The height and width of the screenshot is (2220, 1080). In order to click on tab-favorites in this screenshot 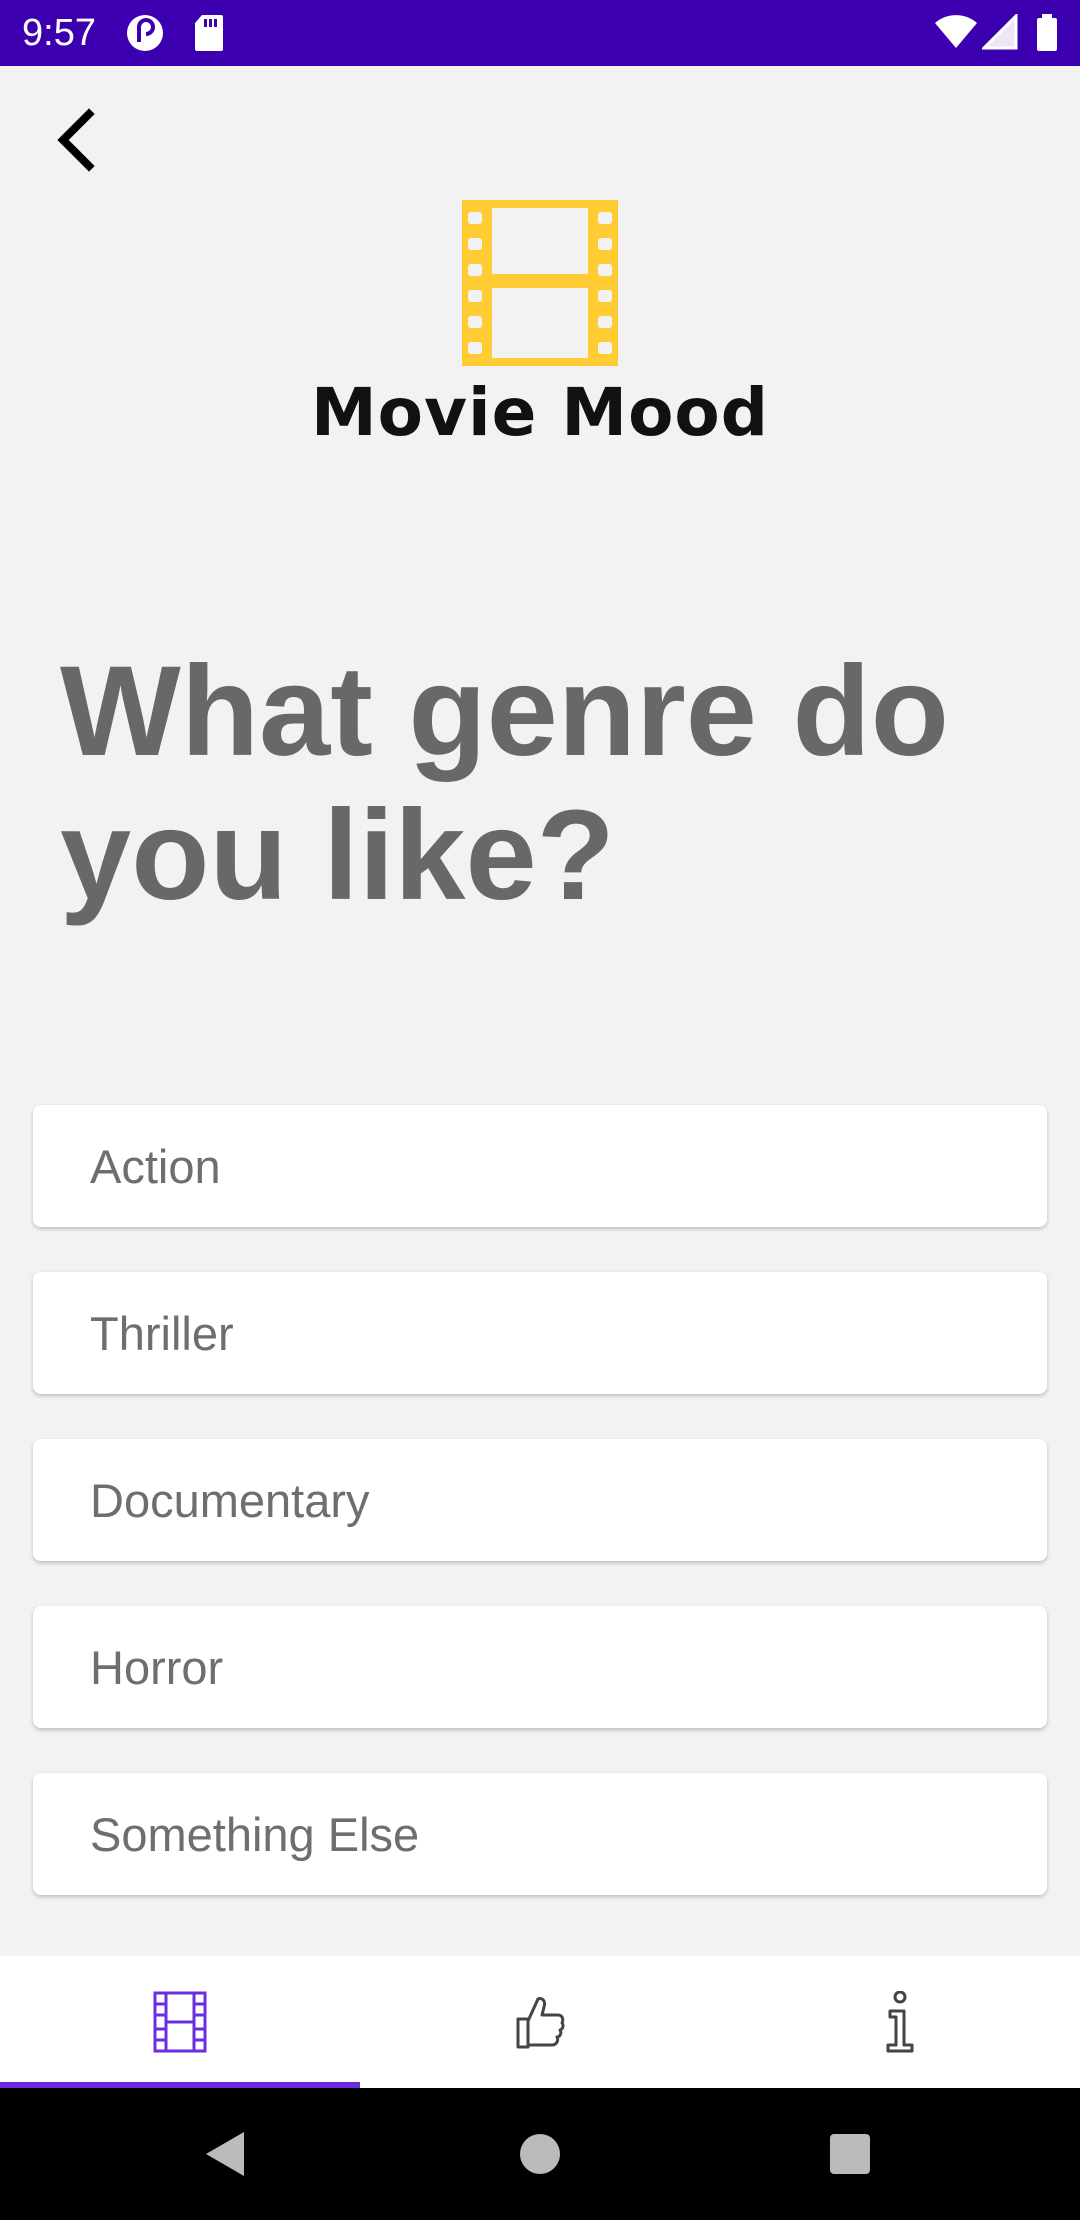, I will do `click(540, 2022)`.